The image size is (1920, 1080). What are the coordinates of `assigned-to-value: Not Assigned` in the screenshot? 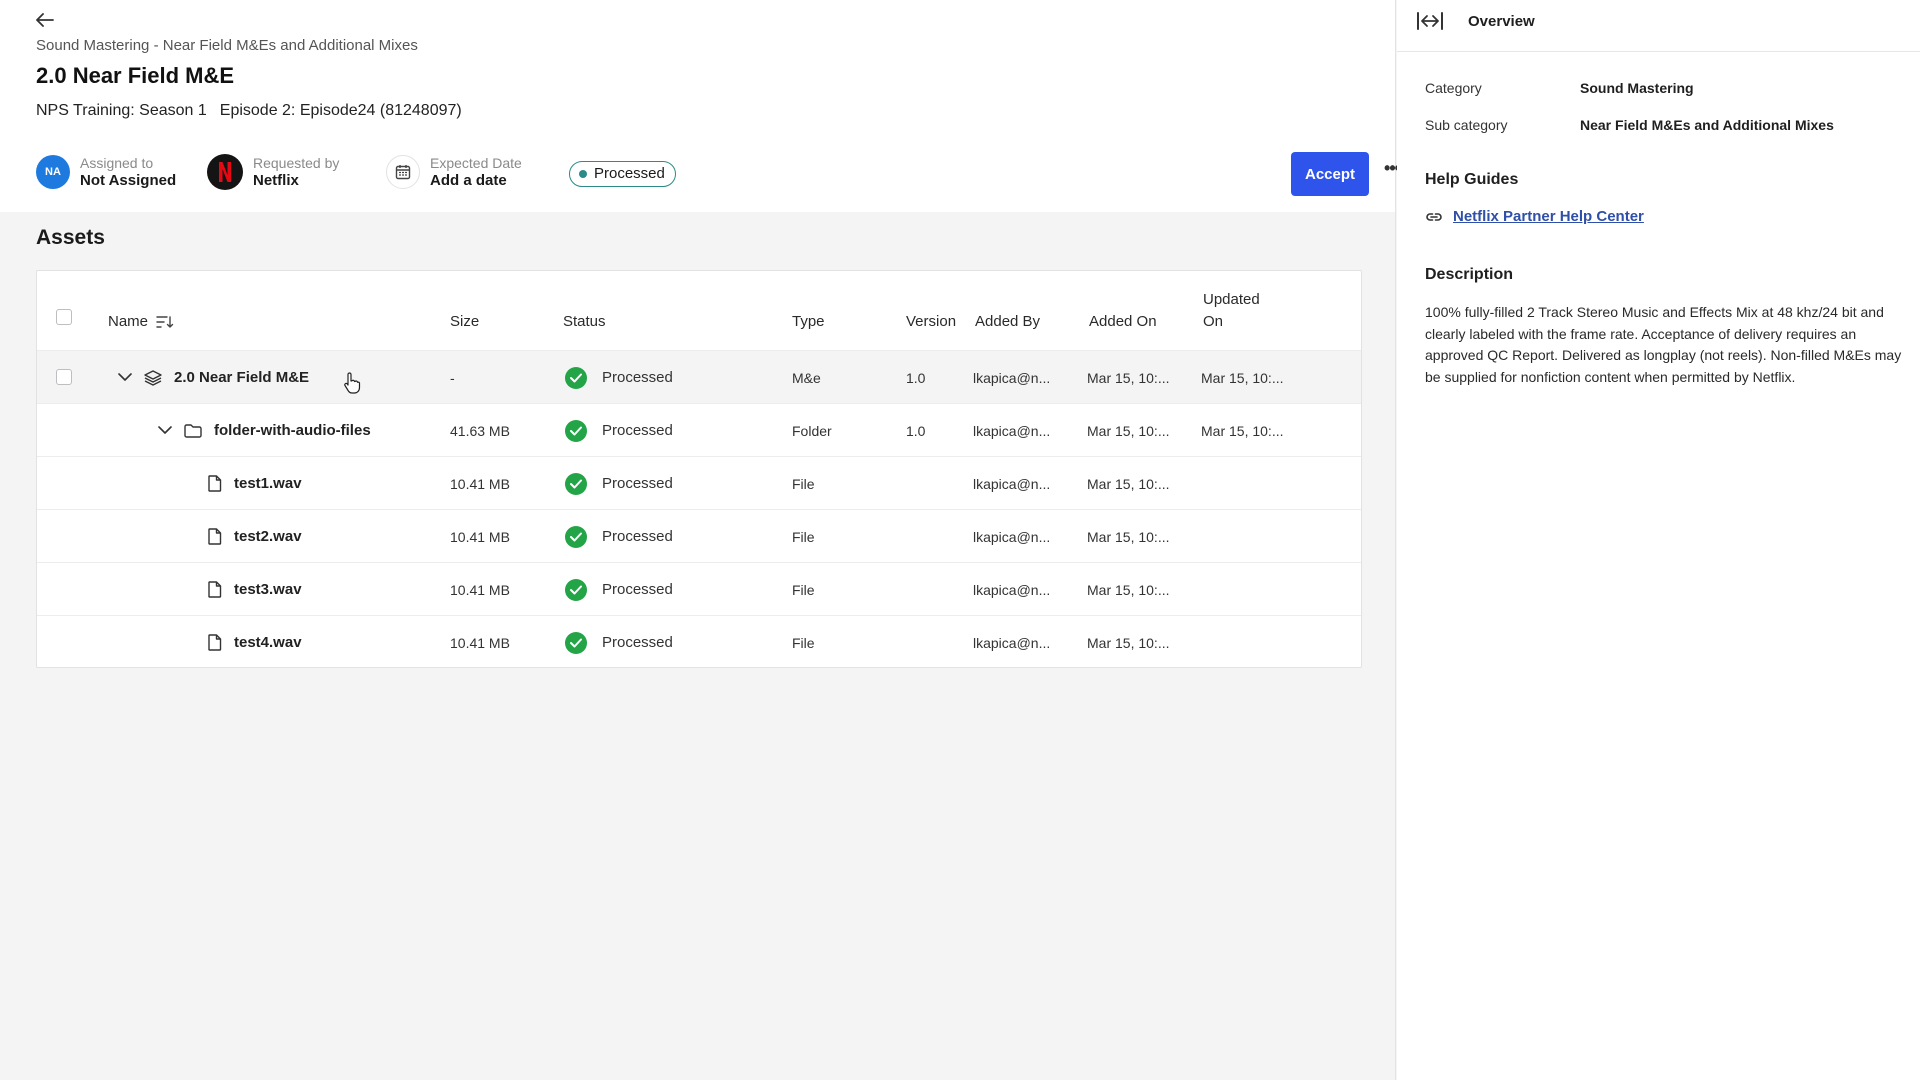 It's located at (128, 180).